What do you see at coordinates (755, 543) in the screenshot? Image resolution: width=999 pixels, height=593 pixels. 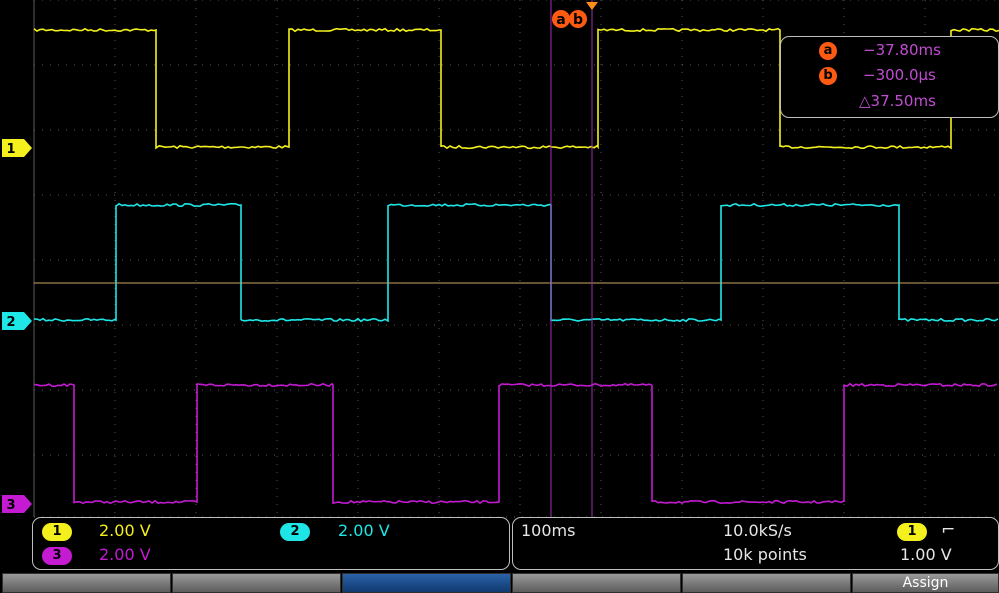 I see `horizontal-status-panel: 100ms 10.0kS/s 10k points 1 ⌐ 1.00 V` at bounding box center [755, 543].